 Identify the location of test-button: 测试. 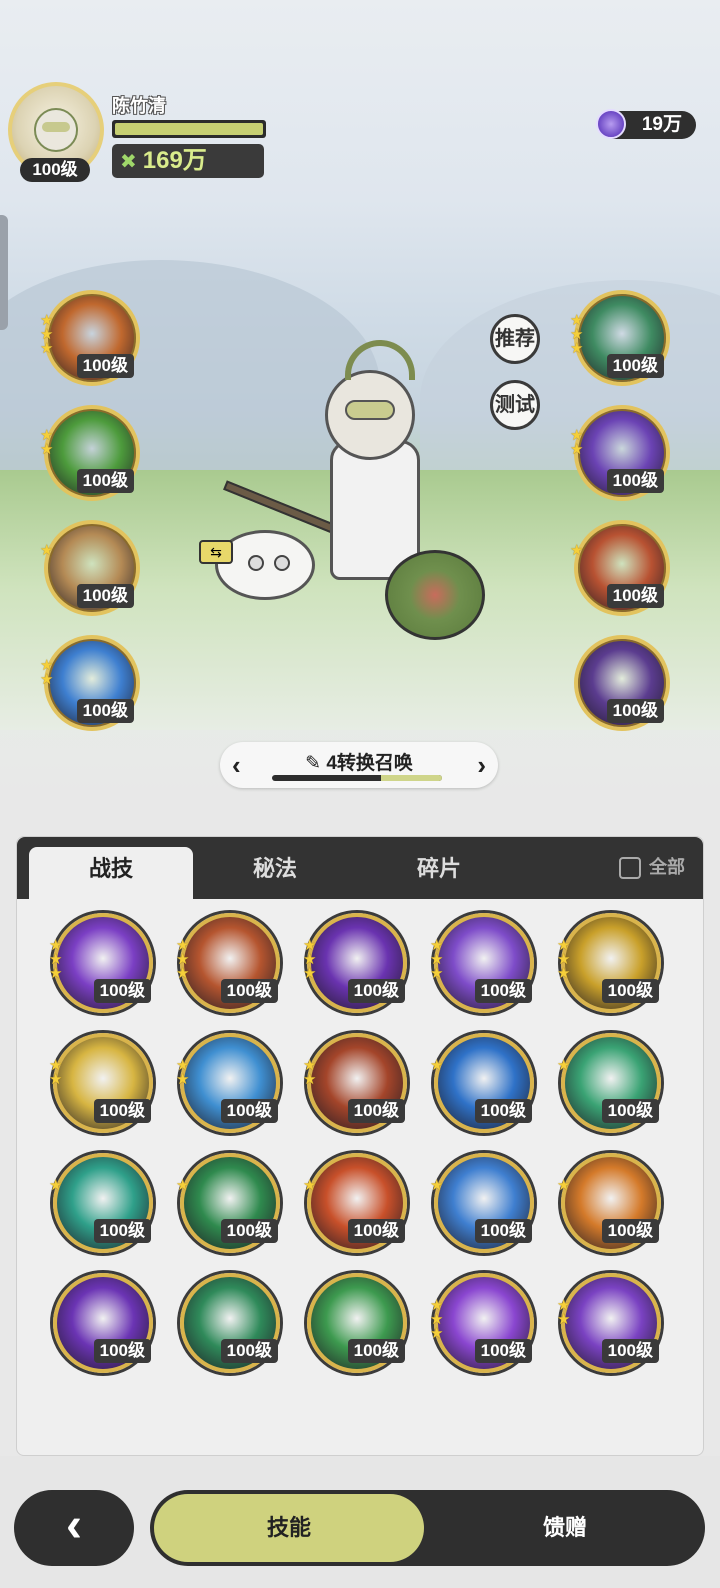
(515, 405).